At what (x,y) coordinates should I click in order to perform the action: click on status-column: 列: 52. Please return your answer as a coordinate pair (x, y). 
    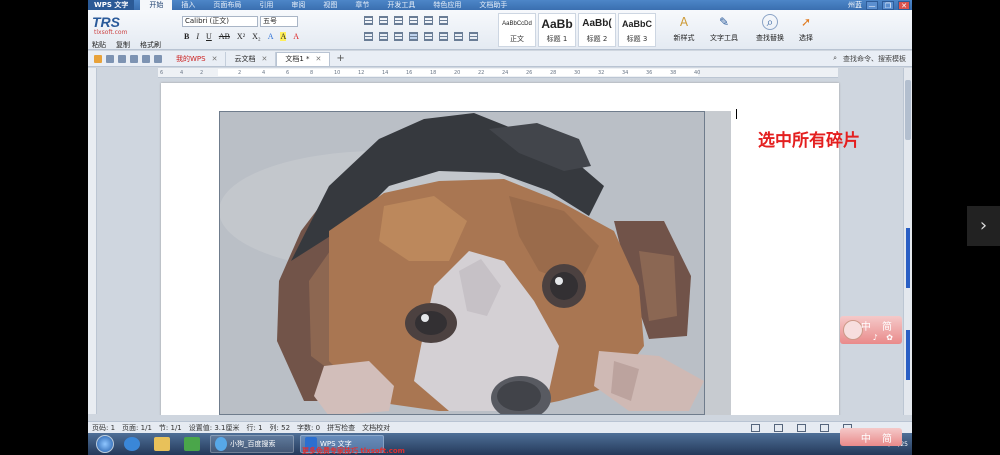
    Looking at the image, I should click on (280, 427).